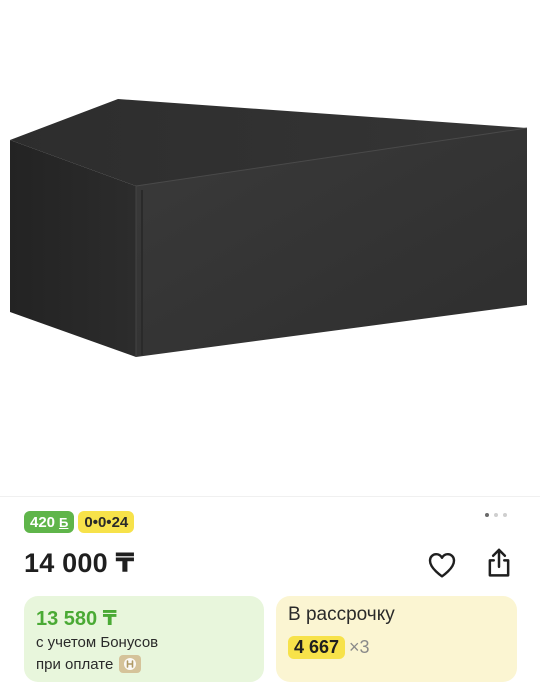 This screenshot has width=540, height=699. Describe the element at coordinates (317, 647) in the screenshot. I see `installment-amount: 4 667` at that location.